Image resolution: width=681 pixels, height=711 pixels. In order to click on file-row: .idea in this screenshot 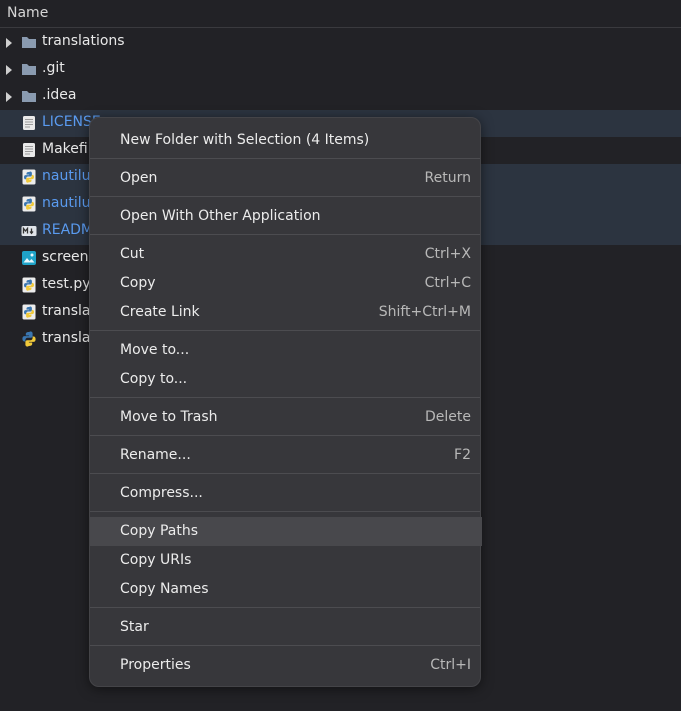, I will do `click(340, 96)`.